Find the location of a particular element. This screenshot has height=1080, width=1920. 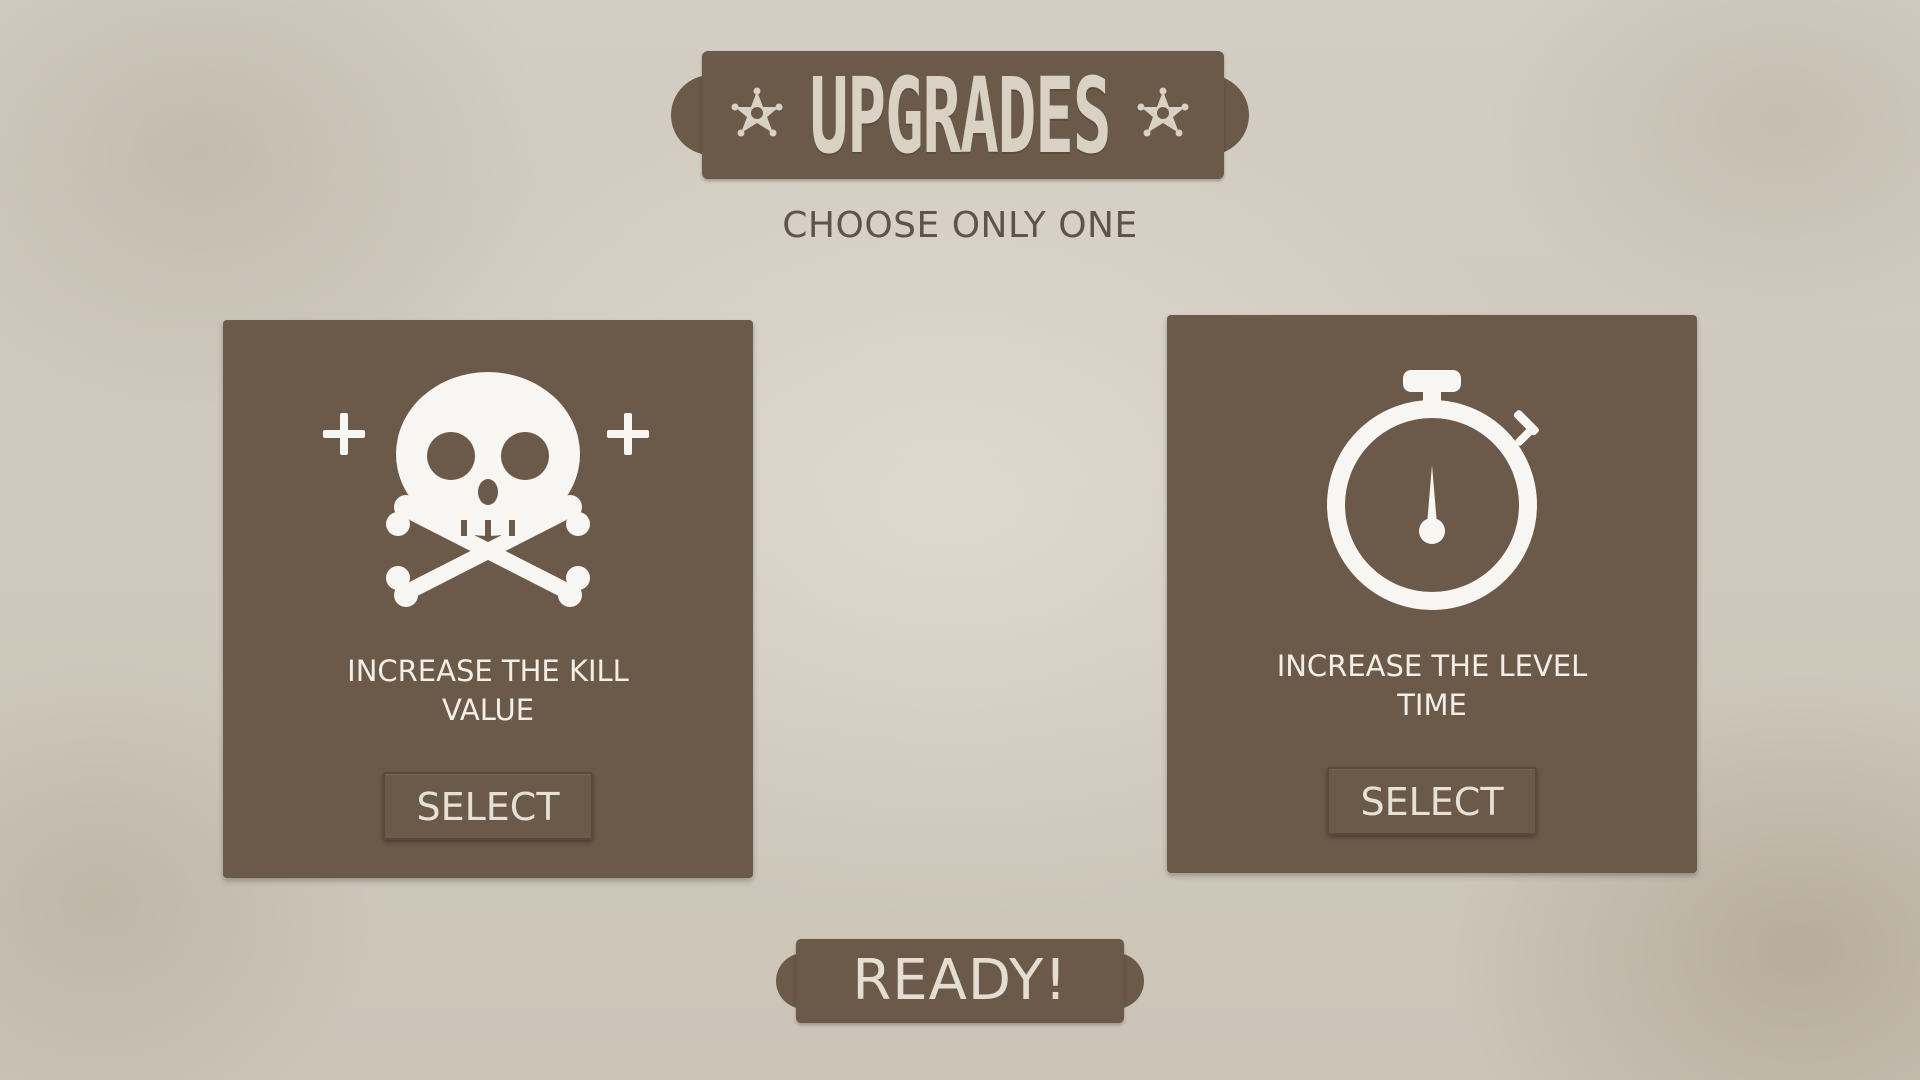

sheriff-star-icon-left is located at coordinates (757, 112).